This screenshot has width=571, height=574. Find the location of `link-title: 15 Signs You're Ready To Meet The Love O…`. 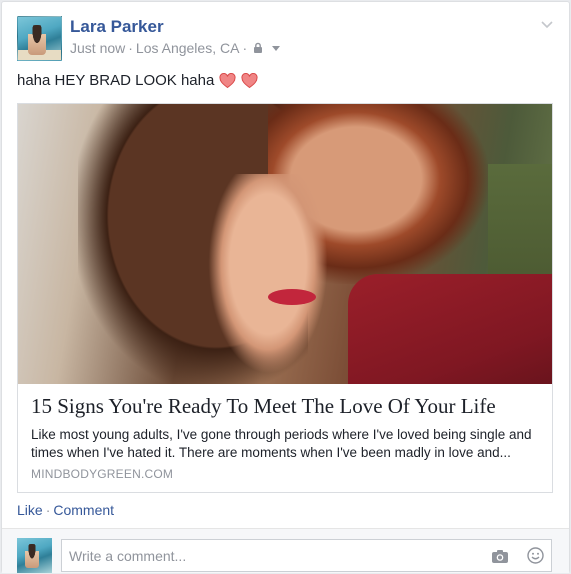

link-title: 15 Signs You're Ready To Meet The Love O… is located at coordinates (286, 406).